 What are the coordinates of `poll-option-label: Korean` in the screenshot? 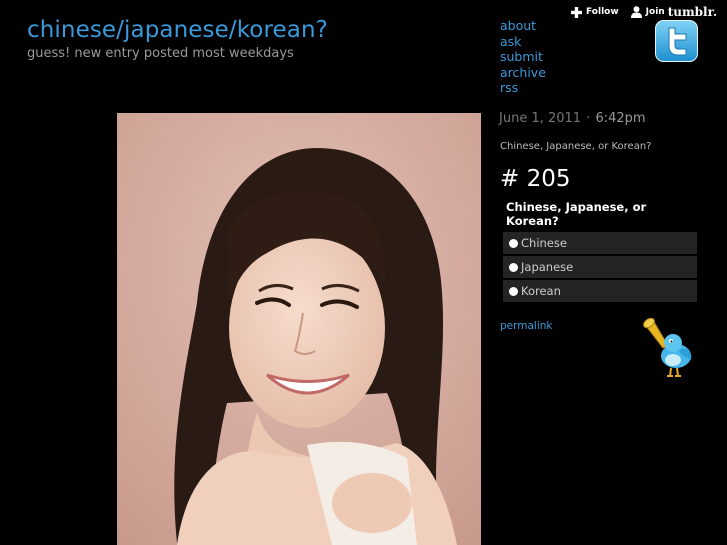 It's located at (541, 291).